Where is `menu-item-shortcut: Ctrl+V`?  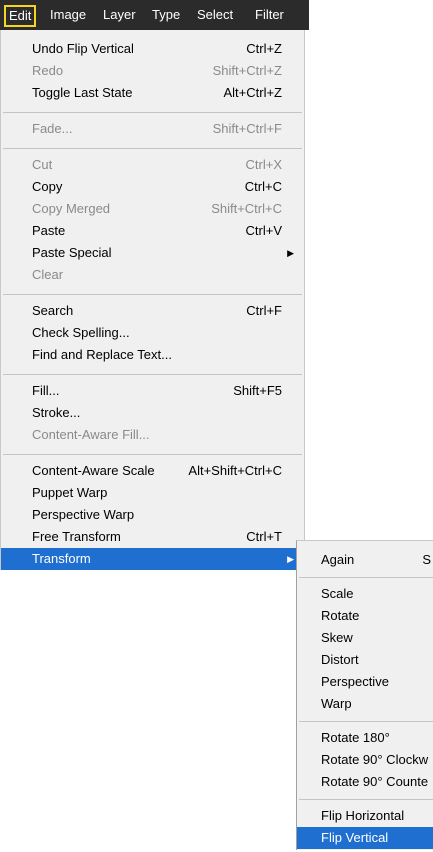
menu-item-shortcut: Ctrl+V is located at coordinates (263, 230).